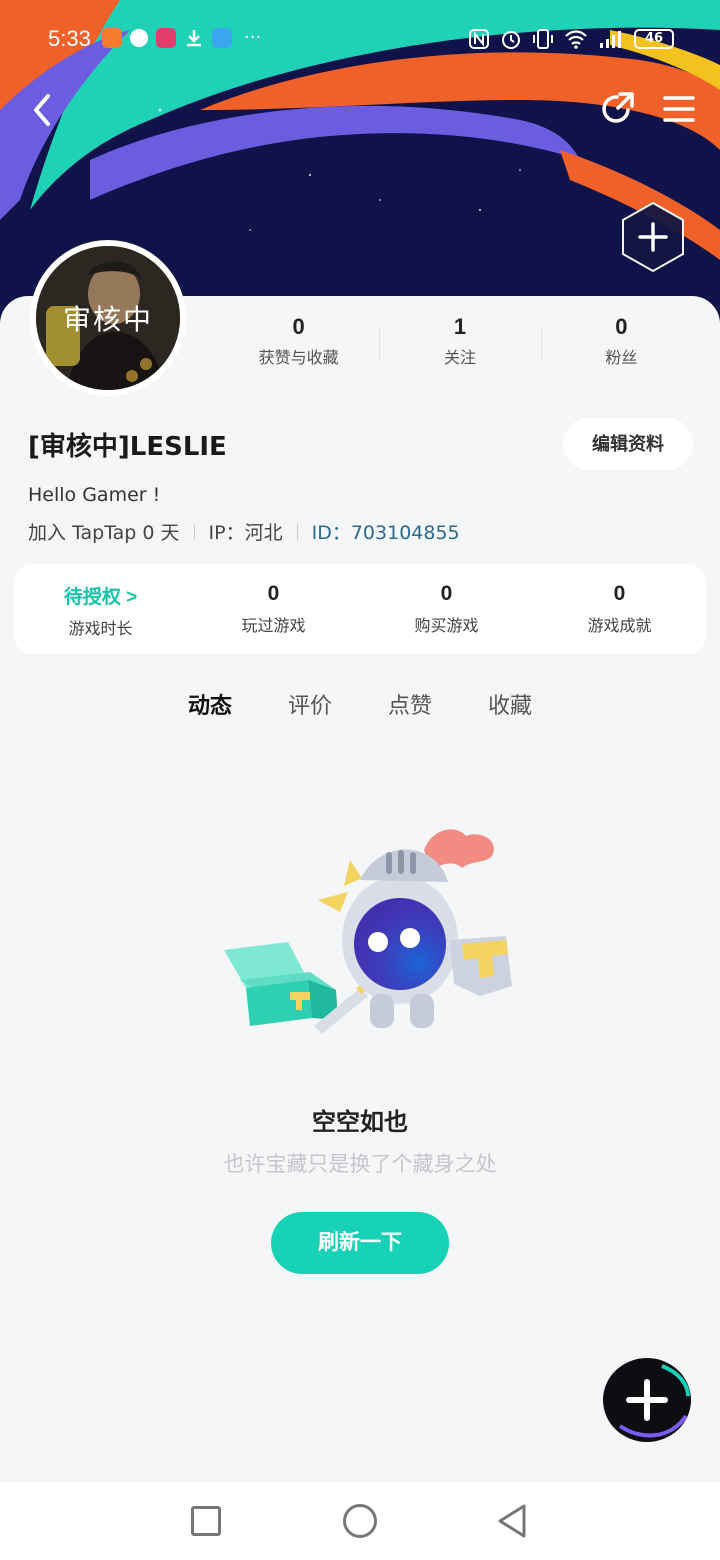 The width and height of the screenshot is (720, 1560). What do you see at coordinates (360, 42) in the screenshot?
I see `status-bar: 5:33 ··· 46` at bounding box center [360, 42].